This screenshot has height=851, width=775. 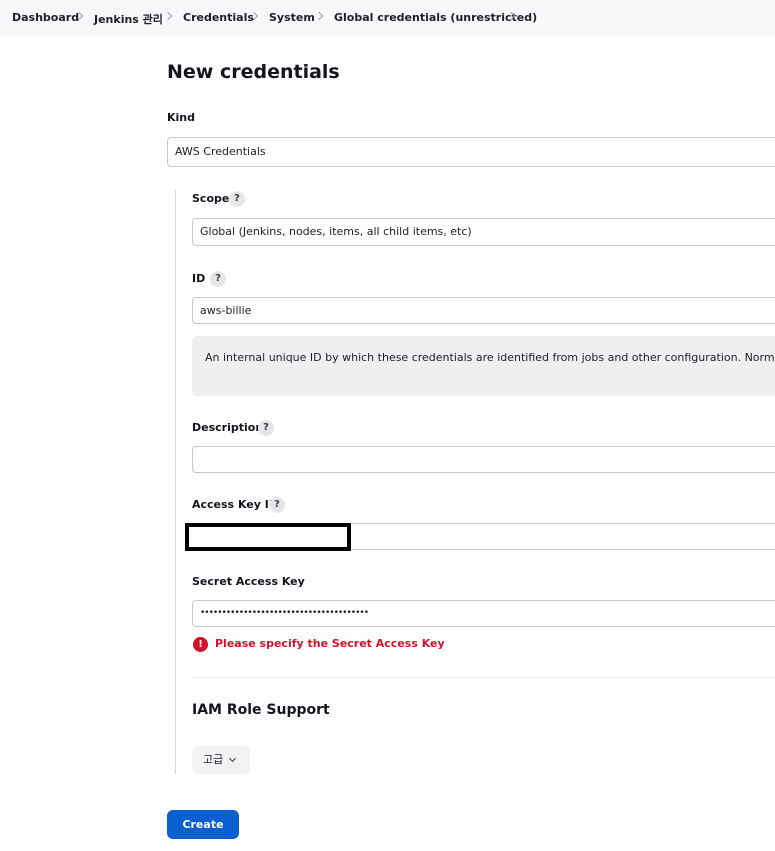 What do you see at coordinates (199, 278) in the screenshot?
I see `id-label: ID` at bounding box center [199, 278].